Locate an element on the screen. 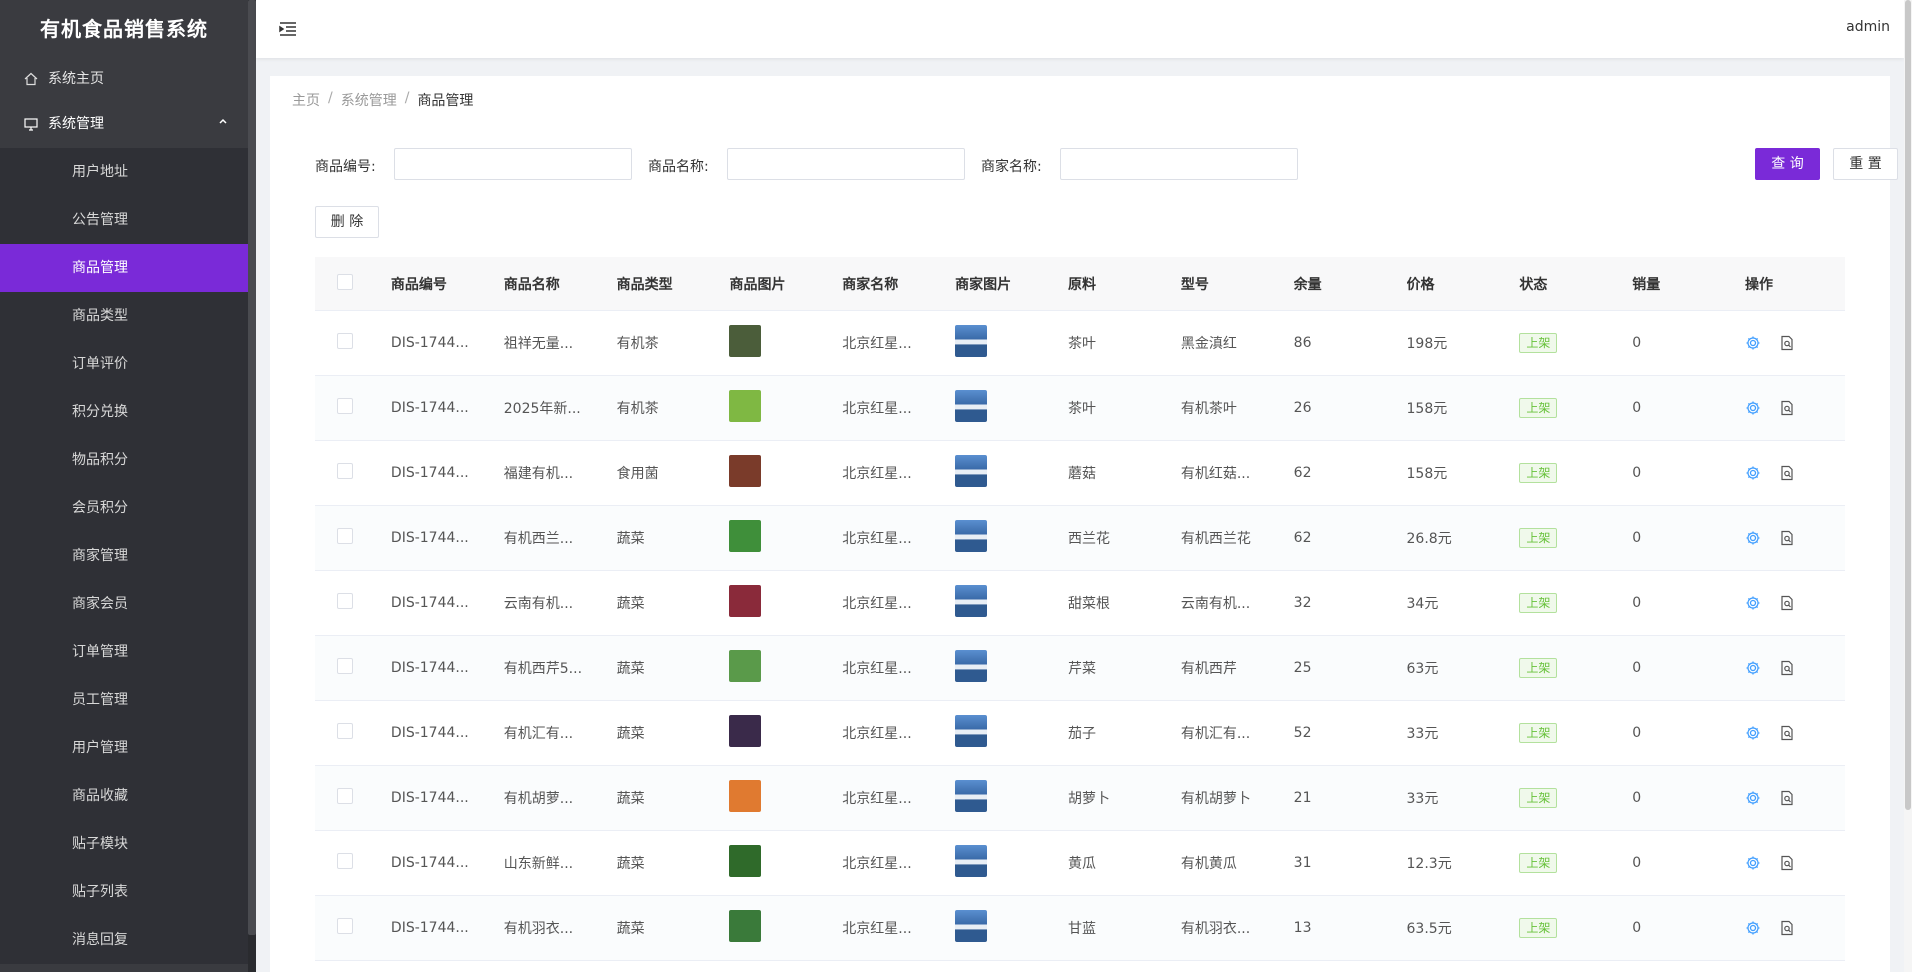 The image size is (1912, 972). delete-button: 删 除 is located at coordinates (347, 222).